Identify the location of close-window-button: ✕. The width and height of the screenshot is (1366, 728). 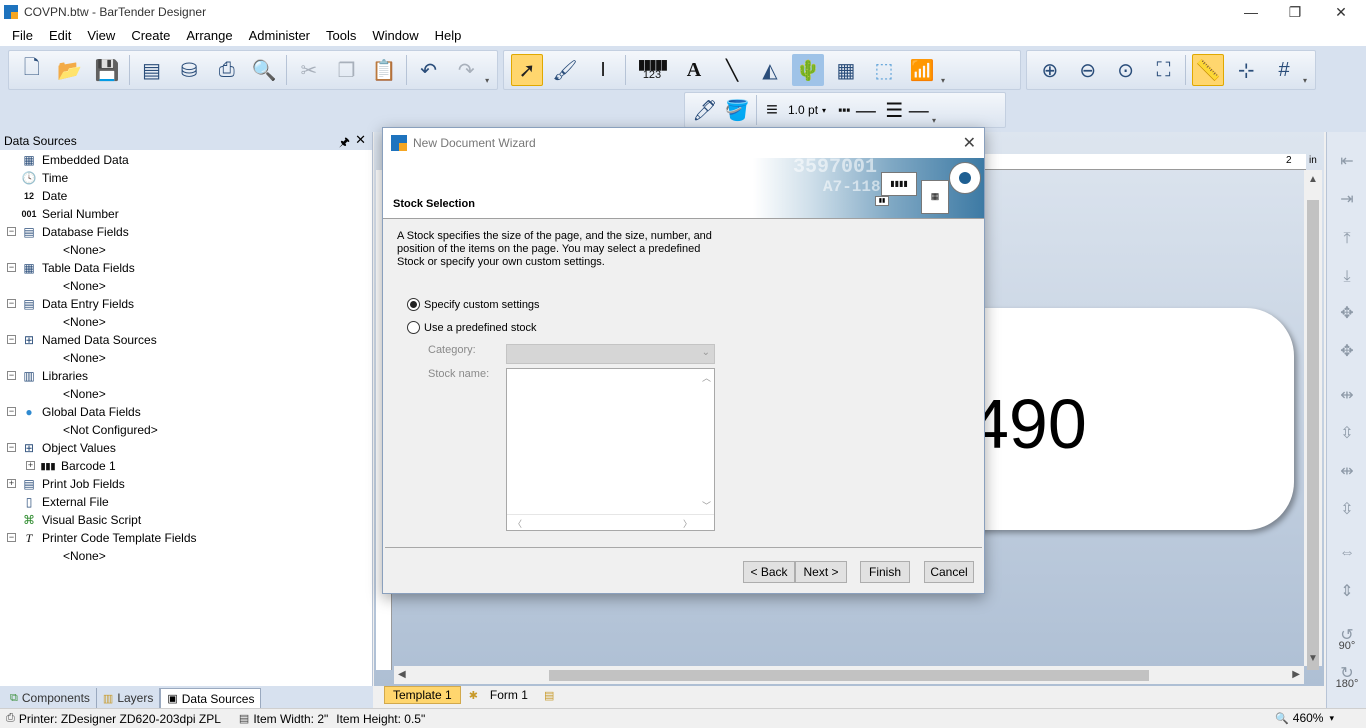
(1341, 12).